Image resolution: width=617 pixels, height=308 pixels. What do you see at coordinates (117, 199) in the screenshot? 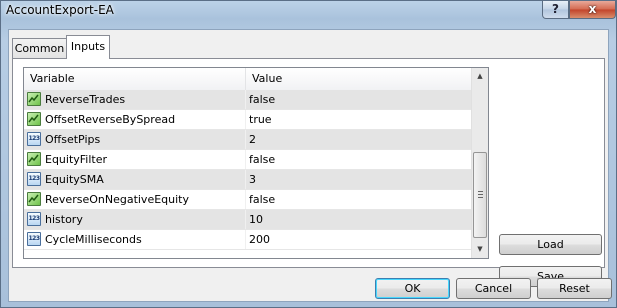
I see `variable-name: ReverseOnNegativeEquity` at bounding box center [117, 199].